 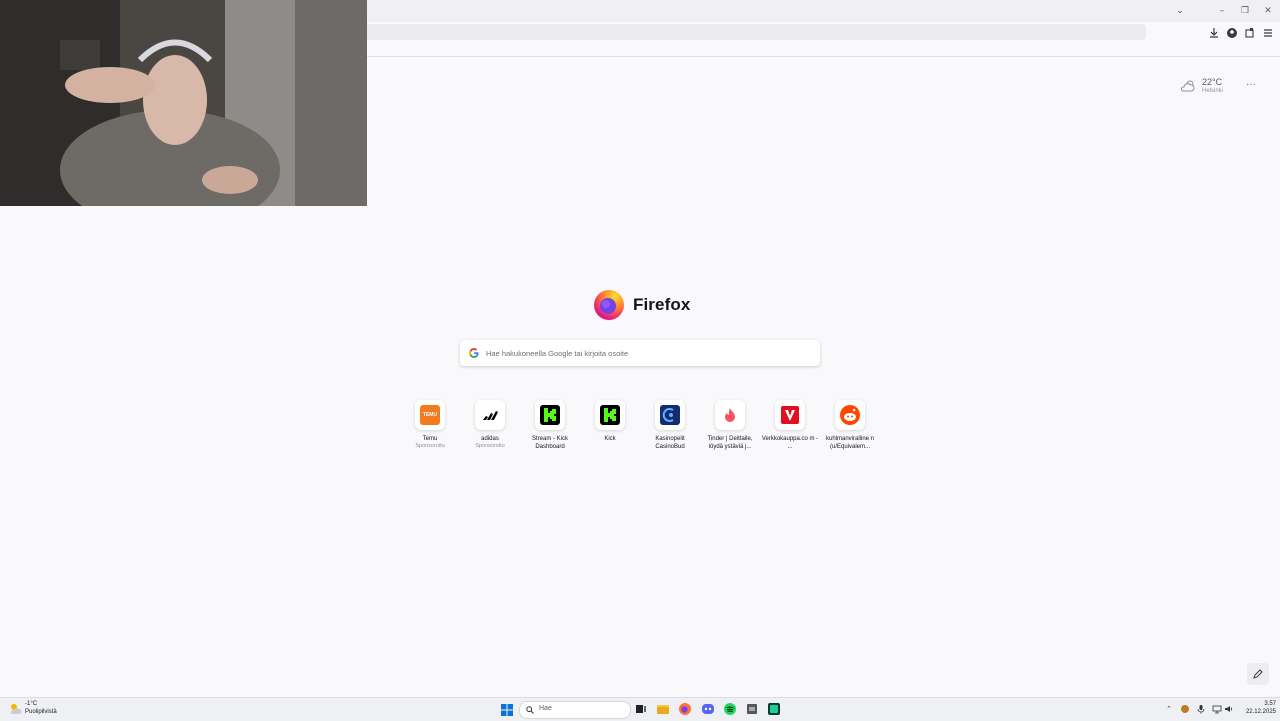 I want to click on top-site-adidas: adidas Sponsoroitu, so click(x=490, y=430).